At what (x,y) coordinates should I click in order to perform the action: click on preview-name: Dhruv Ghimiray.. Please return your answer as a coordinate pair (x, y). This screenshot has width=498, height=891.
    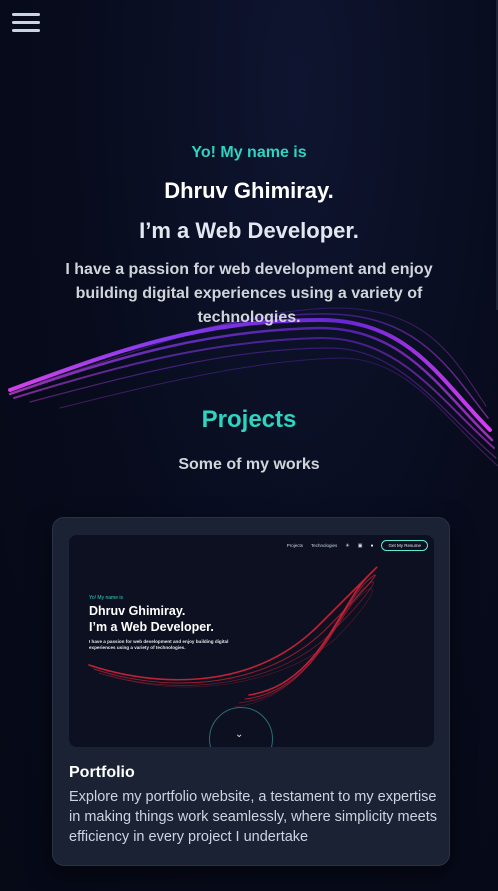
    Looking at the image, I should click on (137, 611).